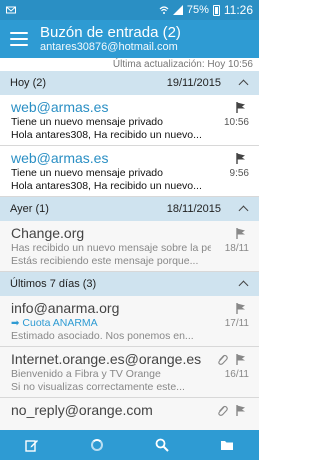 This screenshot has width=320, height=460. I want to click on forward-arrow-icon: ➡, so click(15, 323).